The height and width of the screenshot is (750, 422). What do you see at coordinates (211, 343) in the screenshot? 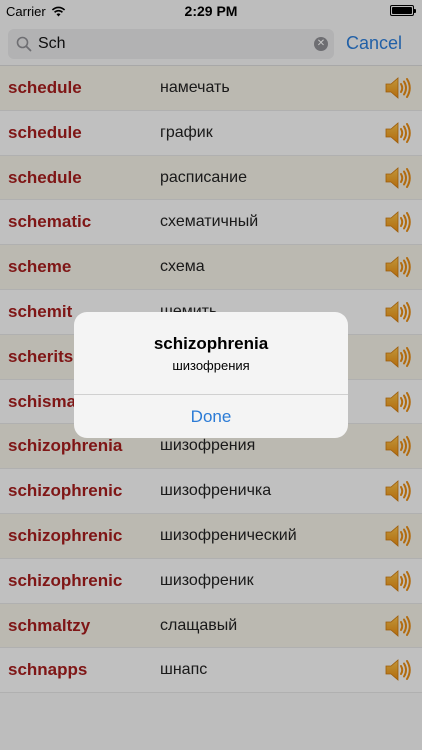
I see `alert-title: schizophrenia` at bounding box center [211, 343].